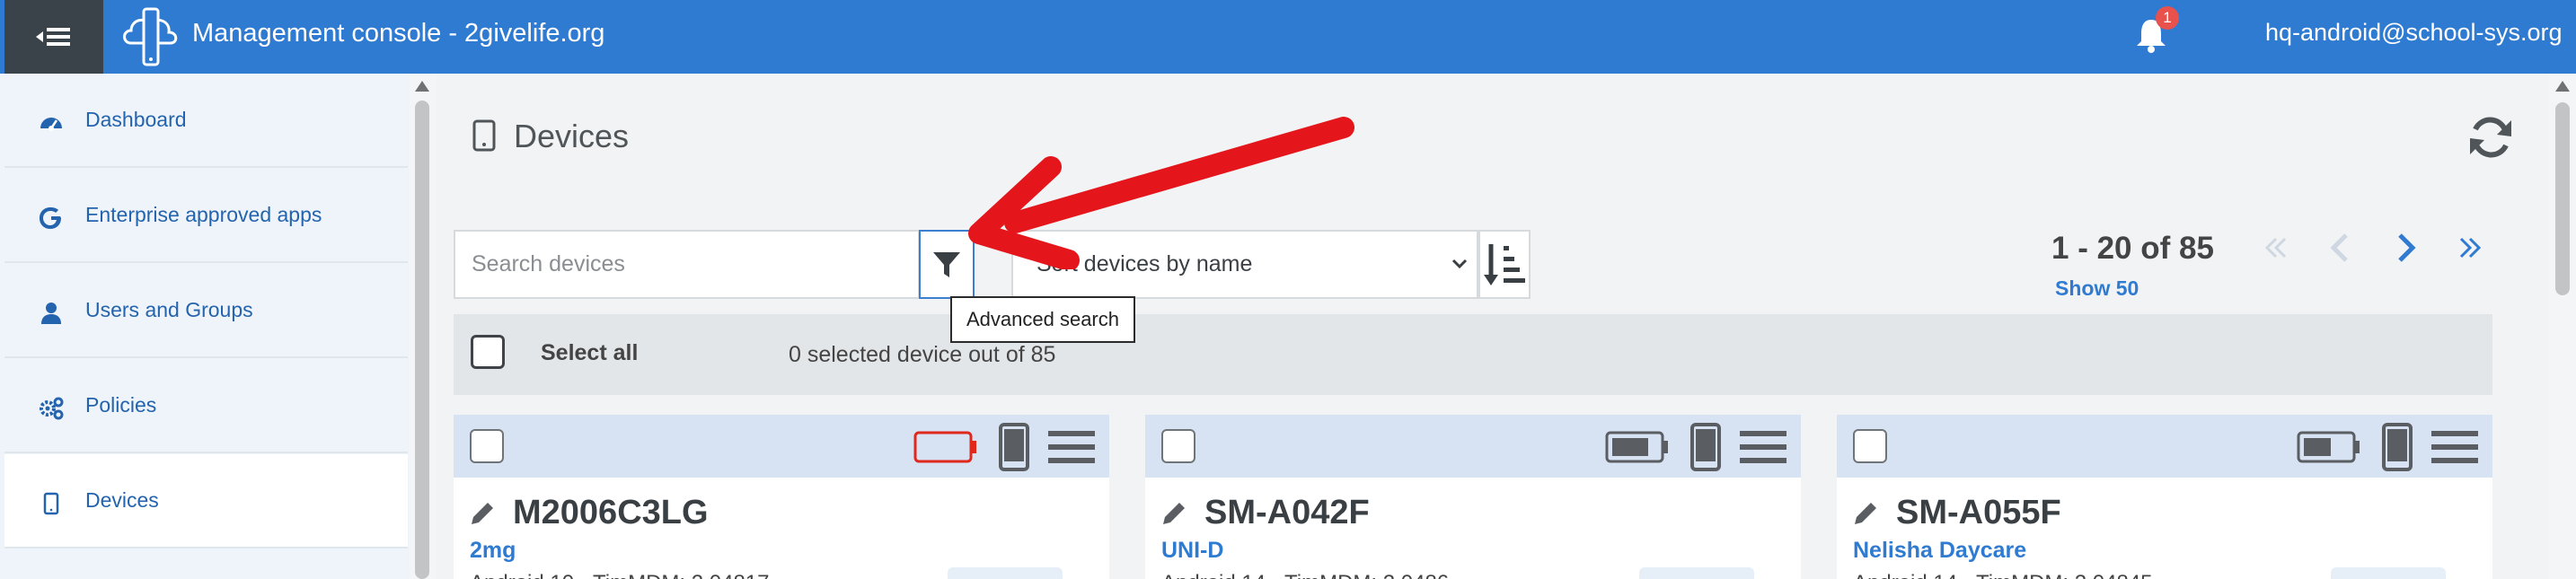  I want to click on sort-direction-button, so click(1504, 264).